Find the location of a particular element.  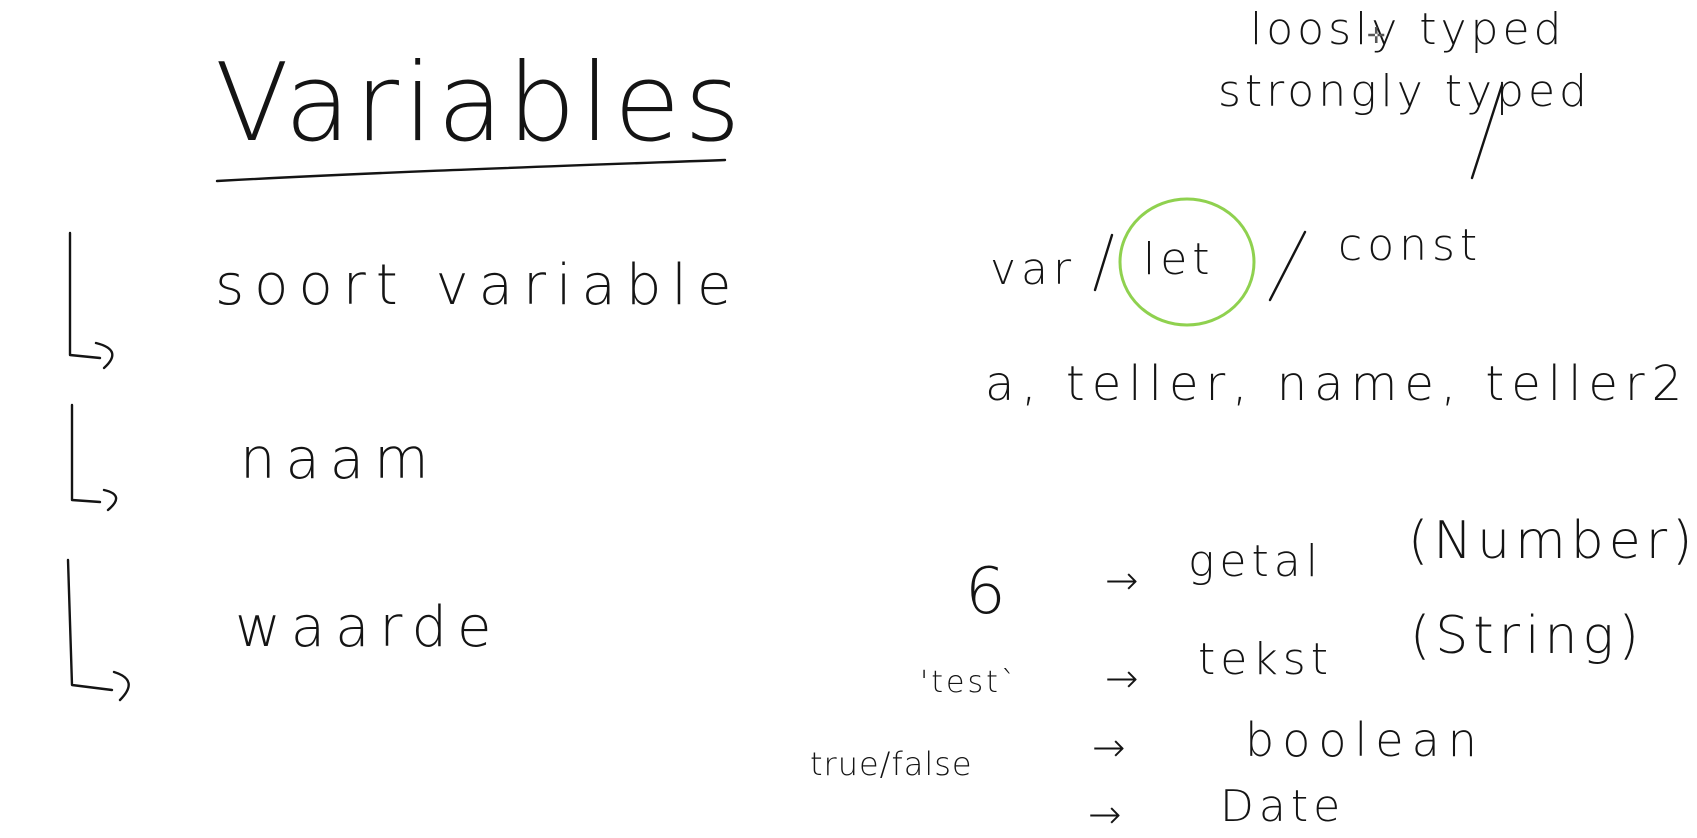

keyword-let: let is located at coordinates (1179, 259).